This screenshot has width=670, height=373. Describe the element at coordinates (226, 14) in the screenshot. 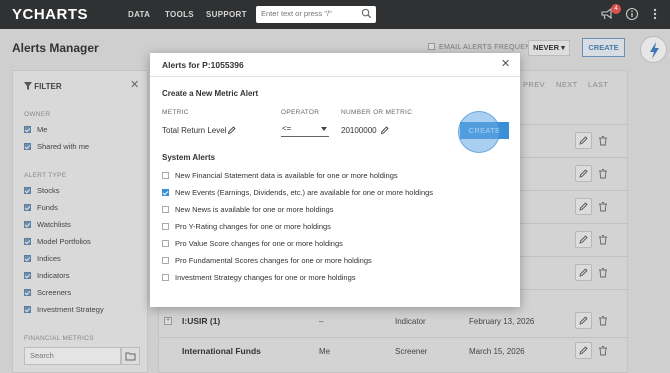

I see `nav-support: SUPPORT` at that location.